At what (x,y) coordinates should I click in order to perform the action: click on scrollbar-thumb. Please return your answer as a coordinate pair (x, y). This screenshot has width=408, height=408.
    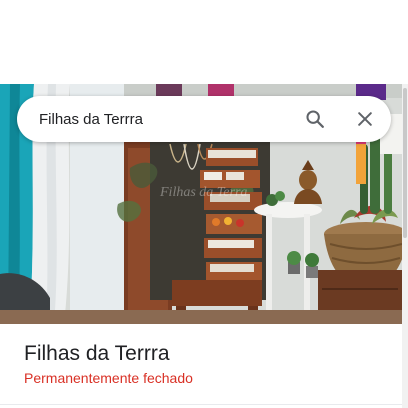
    Looking at the image, I should click on (405, 163).